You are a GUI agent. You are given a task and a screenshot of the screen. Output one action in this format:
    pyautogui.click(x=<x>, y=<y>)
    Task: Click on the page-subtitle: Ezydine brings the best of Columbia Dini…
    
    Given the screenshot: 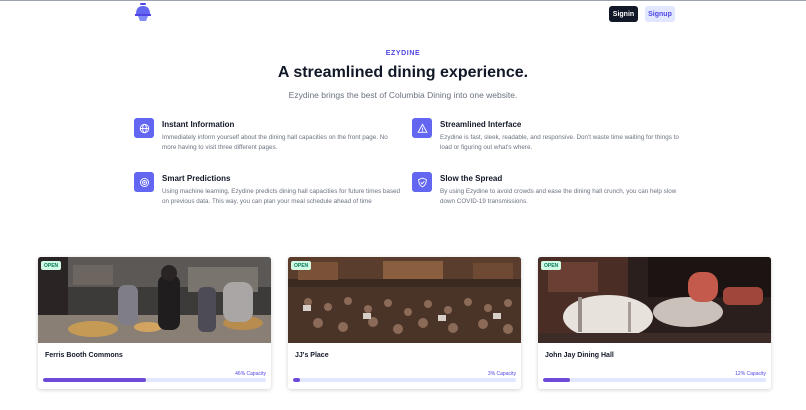 What is the action you would take?
    pyautogui.click(x=403, y=95)
    